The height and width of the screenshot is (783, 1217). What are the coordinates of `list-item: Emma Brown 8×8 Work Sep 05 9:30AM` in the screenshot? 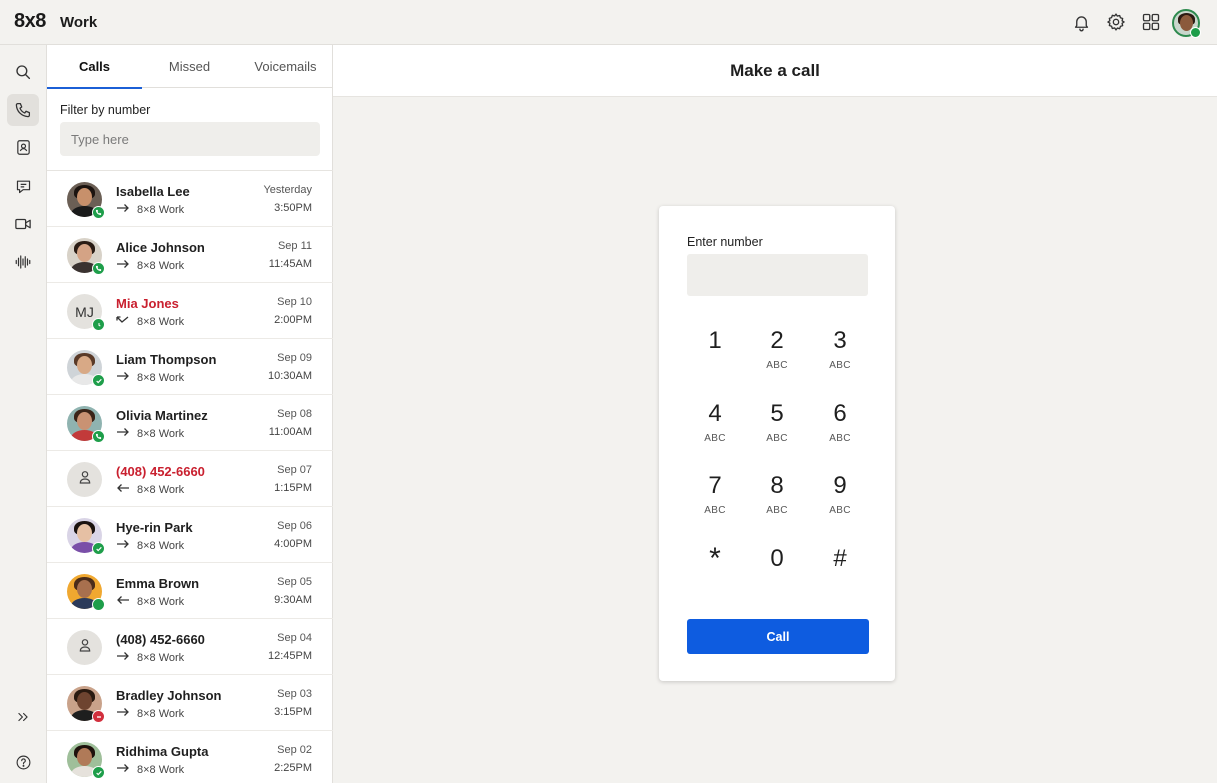 It's located at (190, 591).